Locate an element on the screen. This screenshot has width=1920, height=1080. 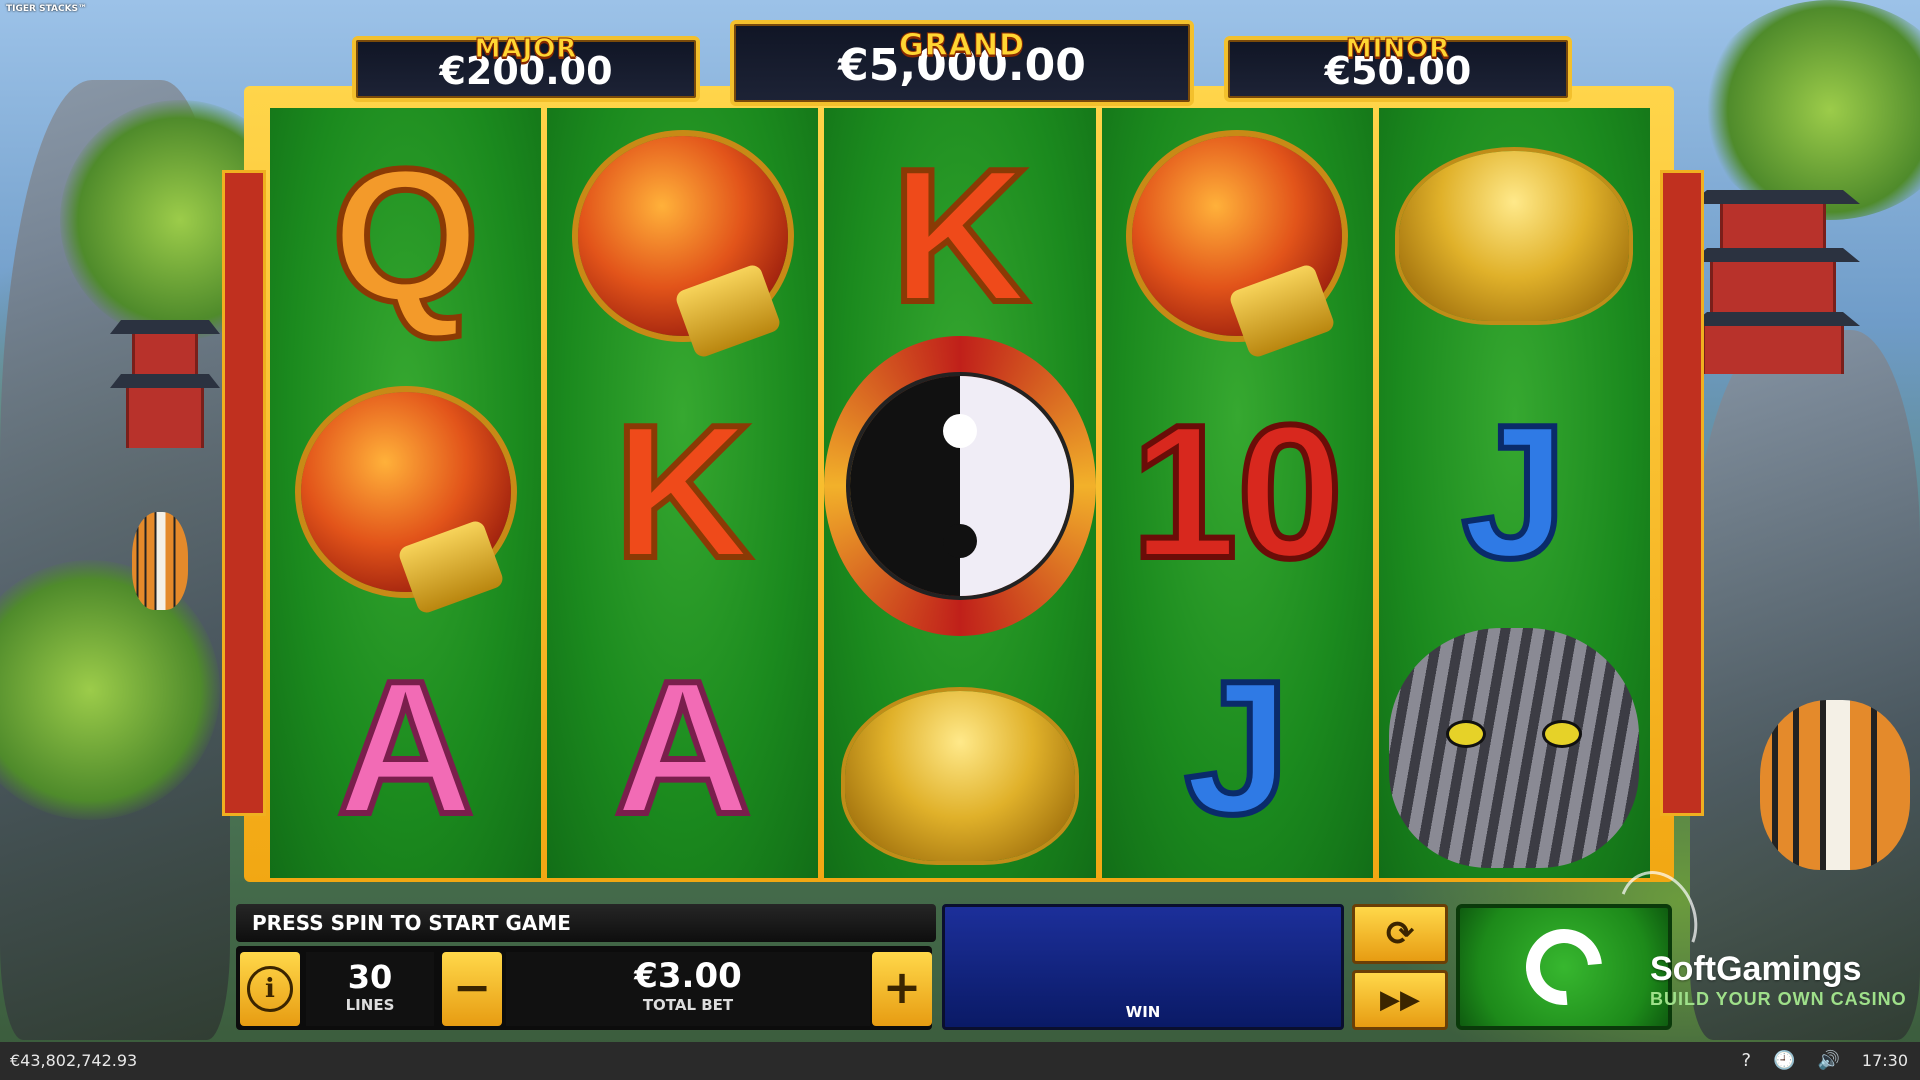
total-bet-display: €3.00 TOTAL BET is located at coordinates (688, 989).